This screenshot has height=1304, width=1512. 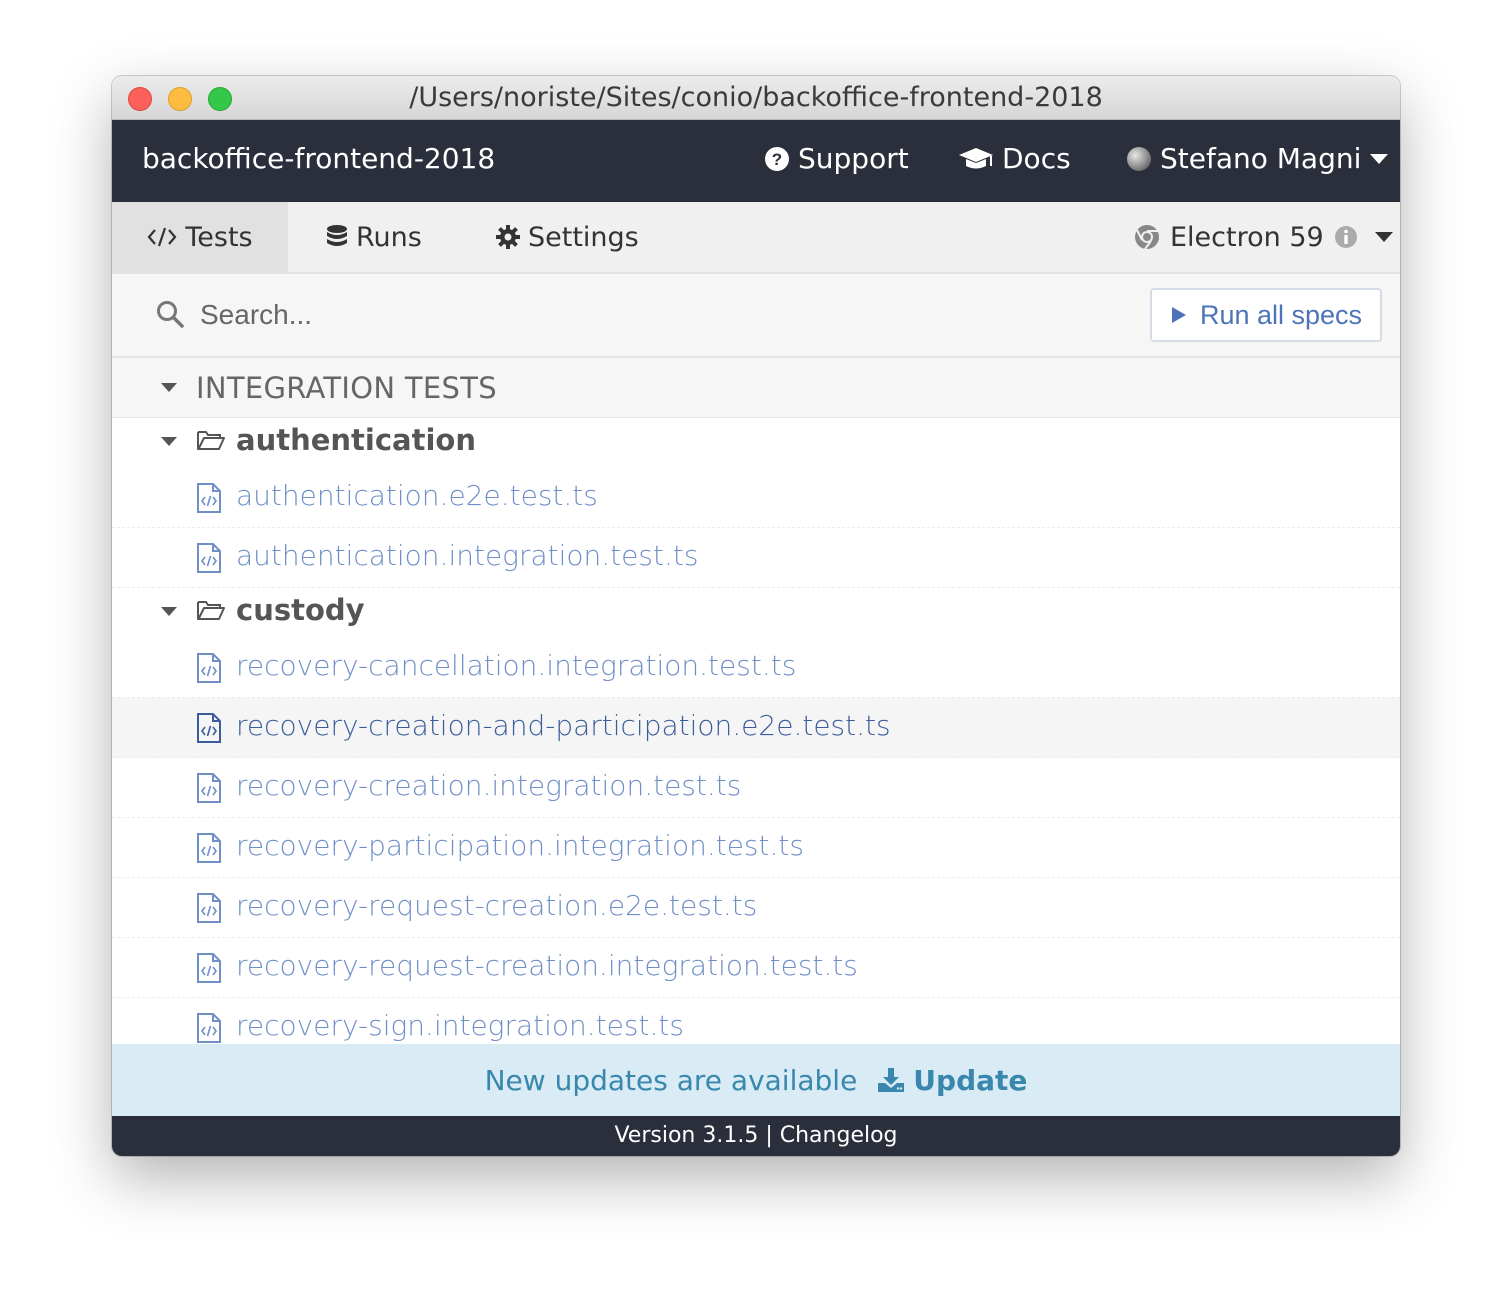 I want to click on graduation-cap-icon, so click(x=976, y=157).